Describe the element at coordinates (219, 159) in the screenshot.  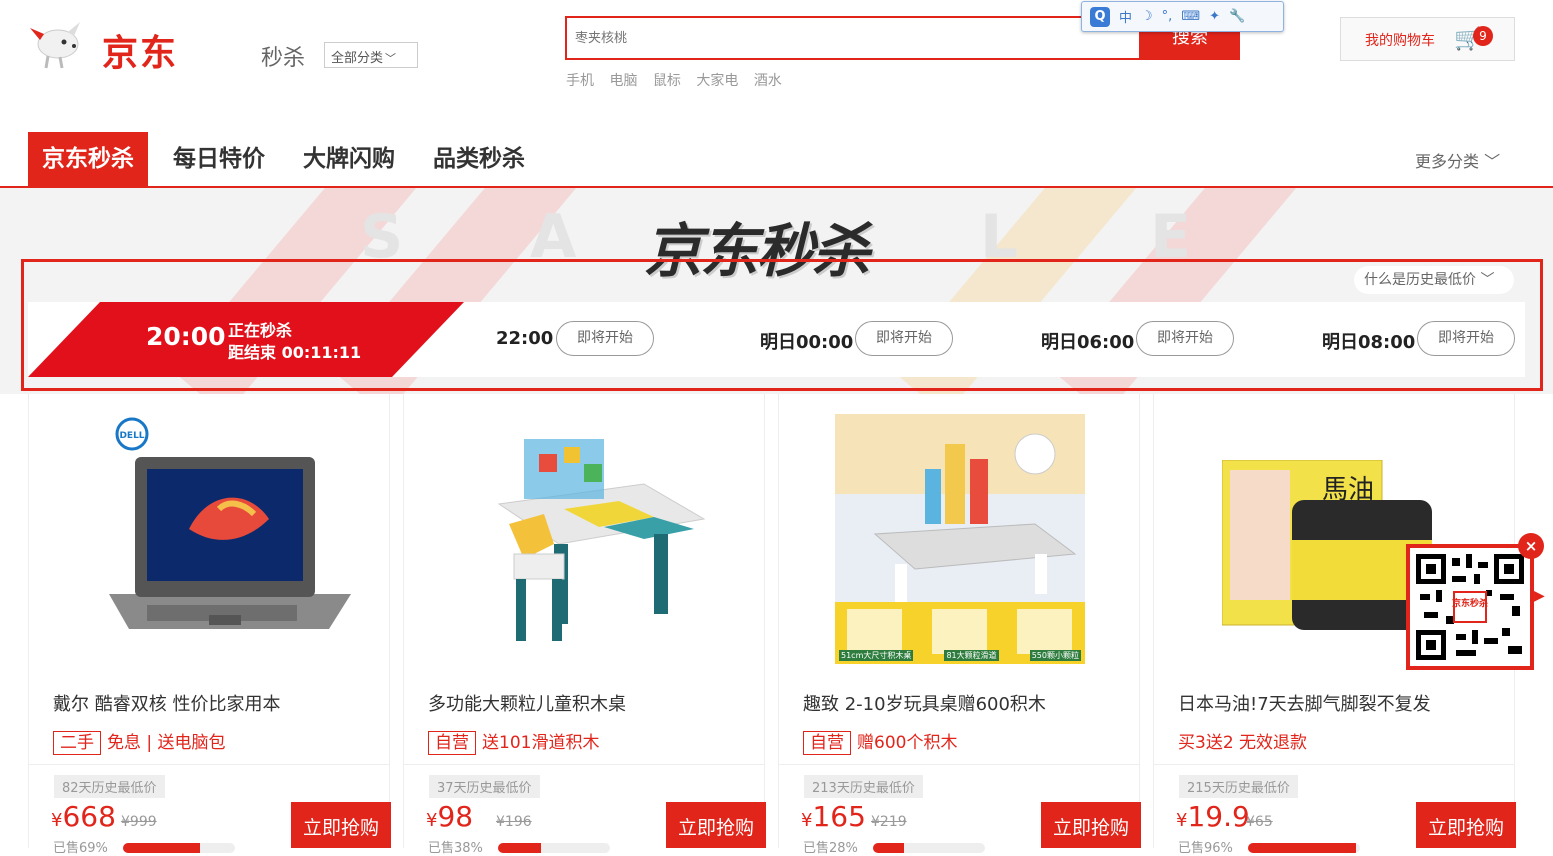
I see `tab-daily-deals: 每日特价` at that location.